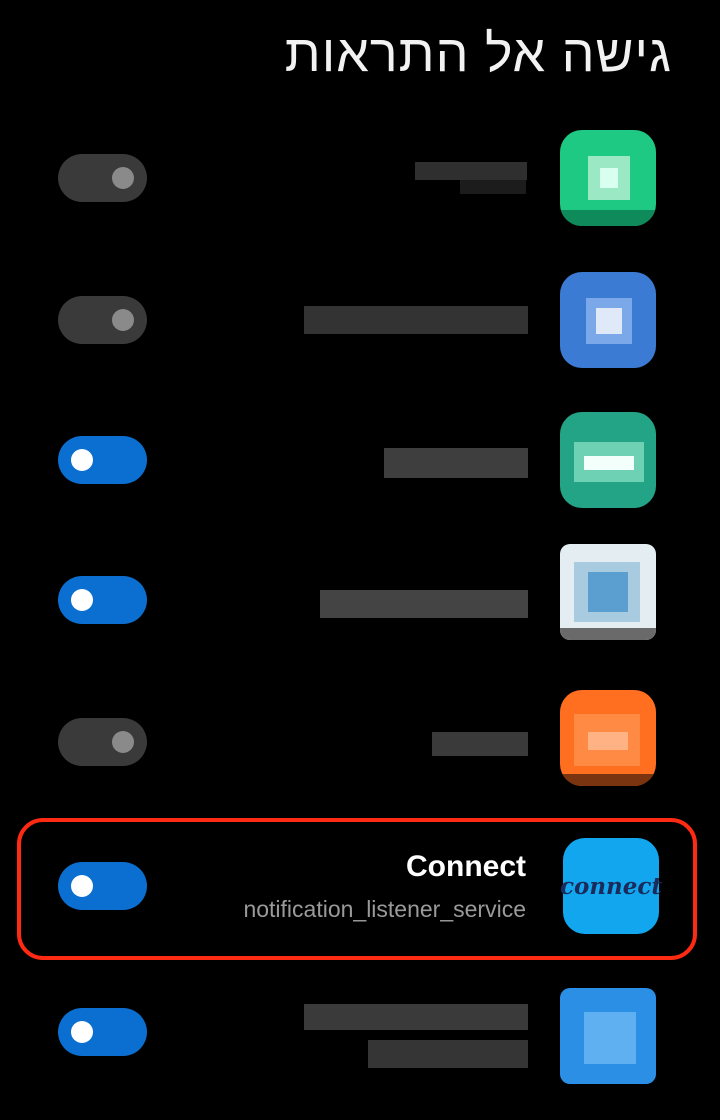  I want to click on highlight-box, so click(357, 889).